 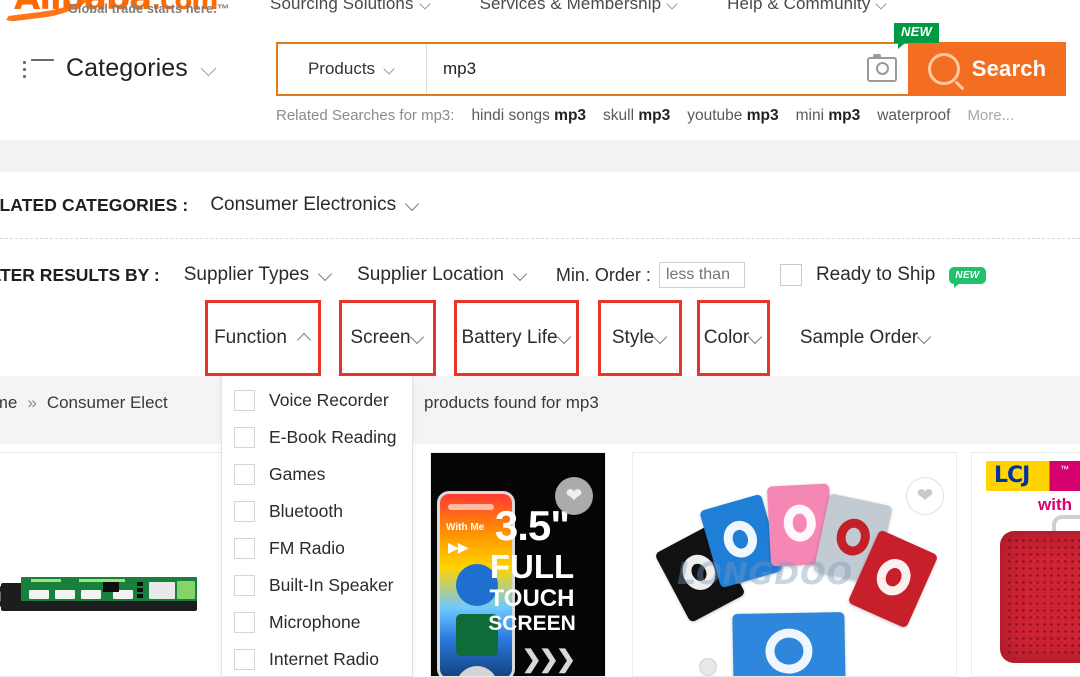 What do you see at coordinates (636, 116) in the screenshot?
I see `related-search-item: skull mp3` at bounding box center [636, 116].